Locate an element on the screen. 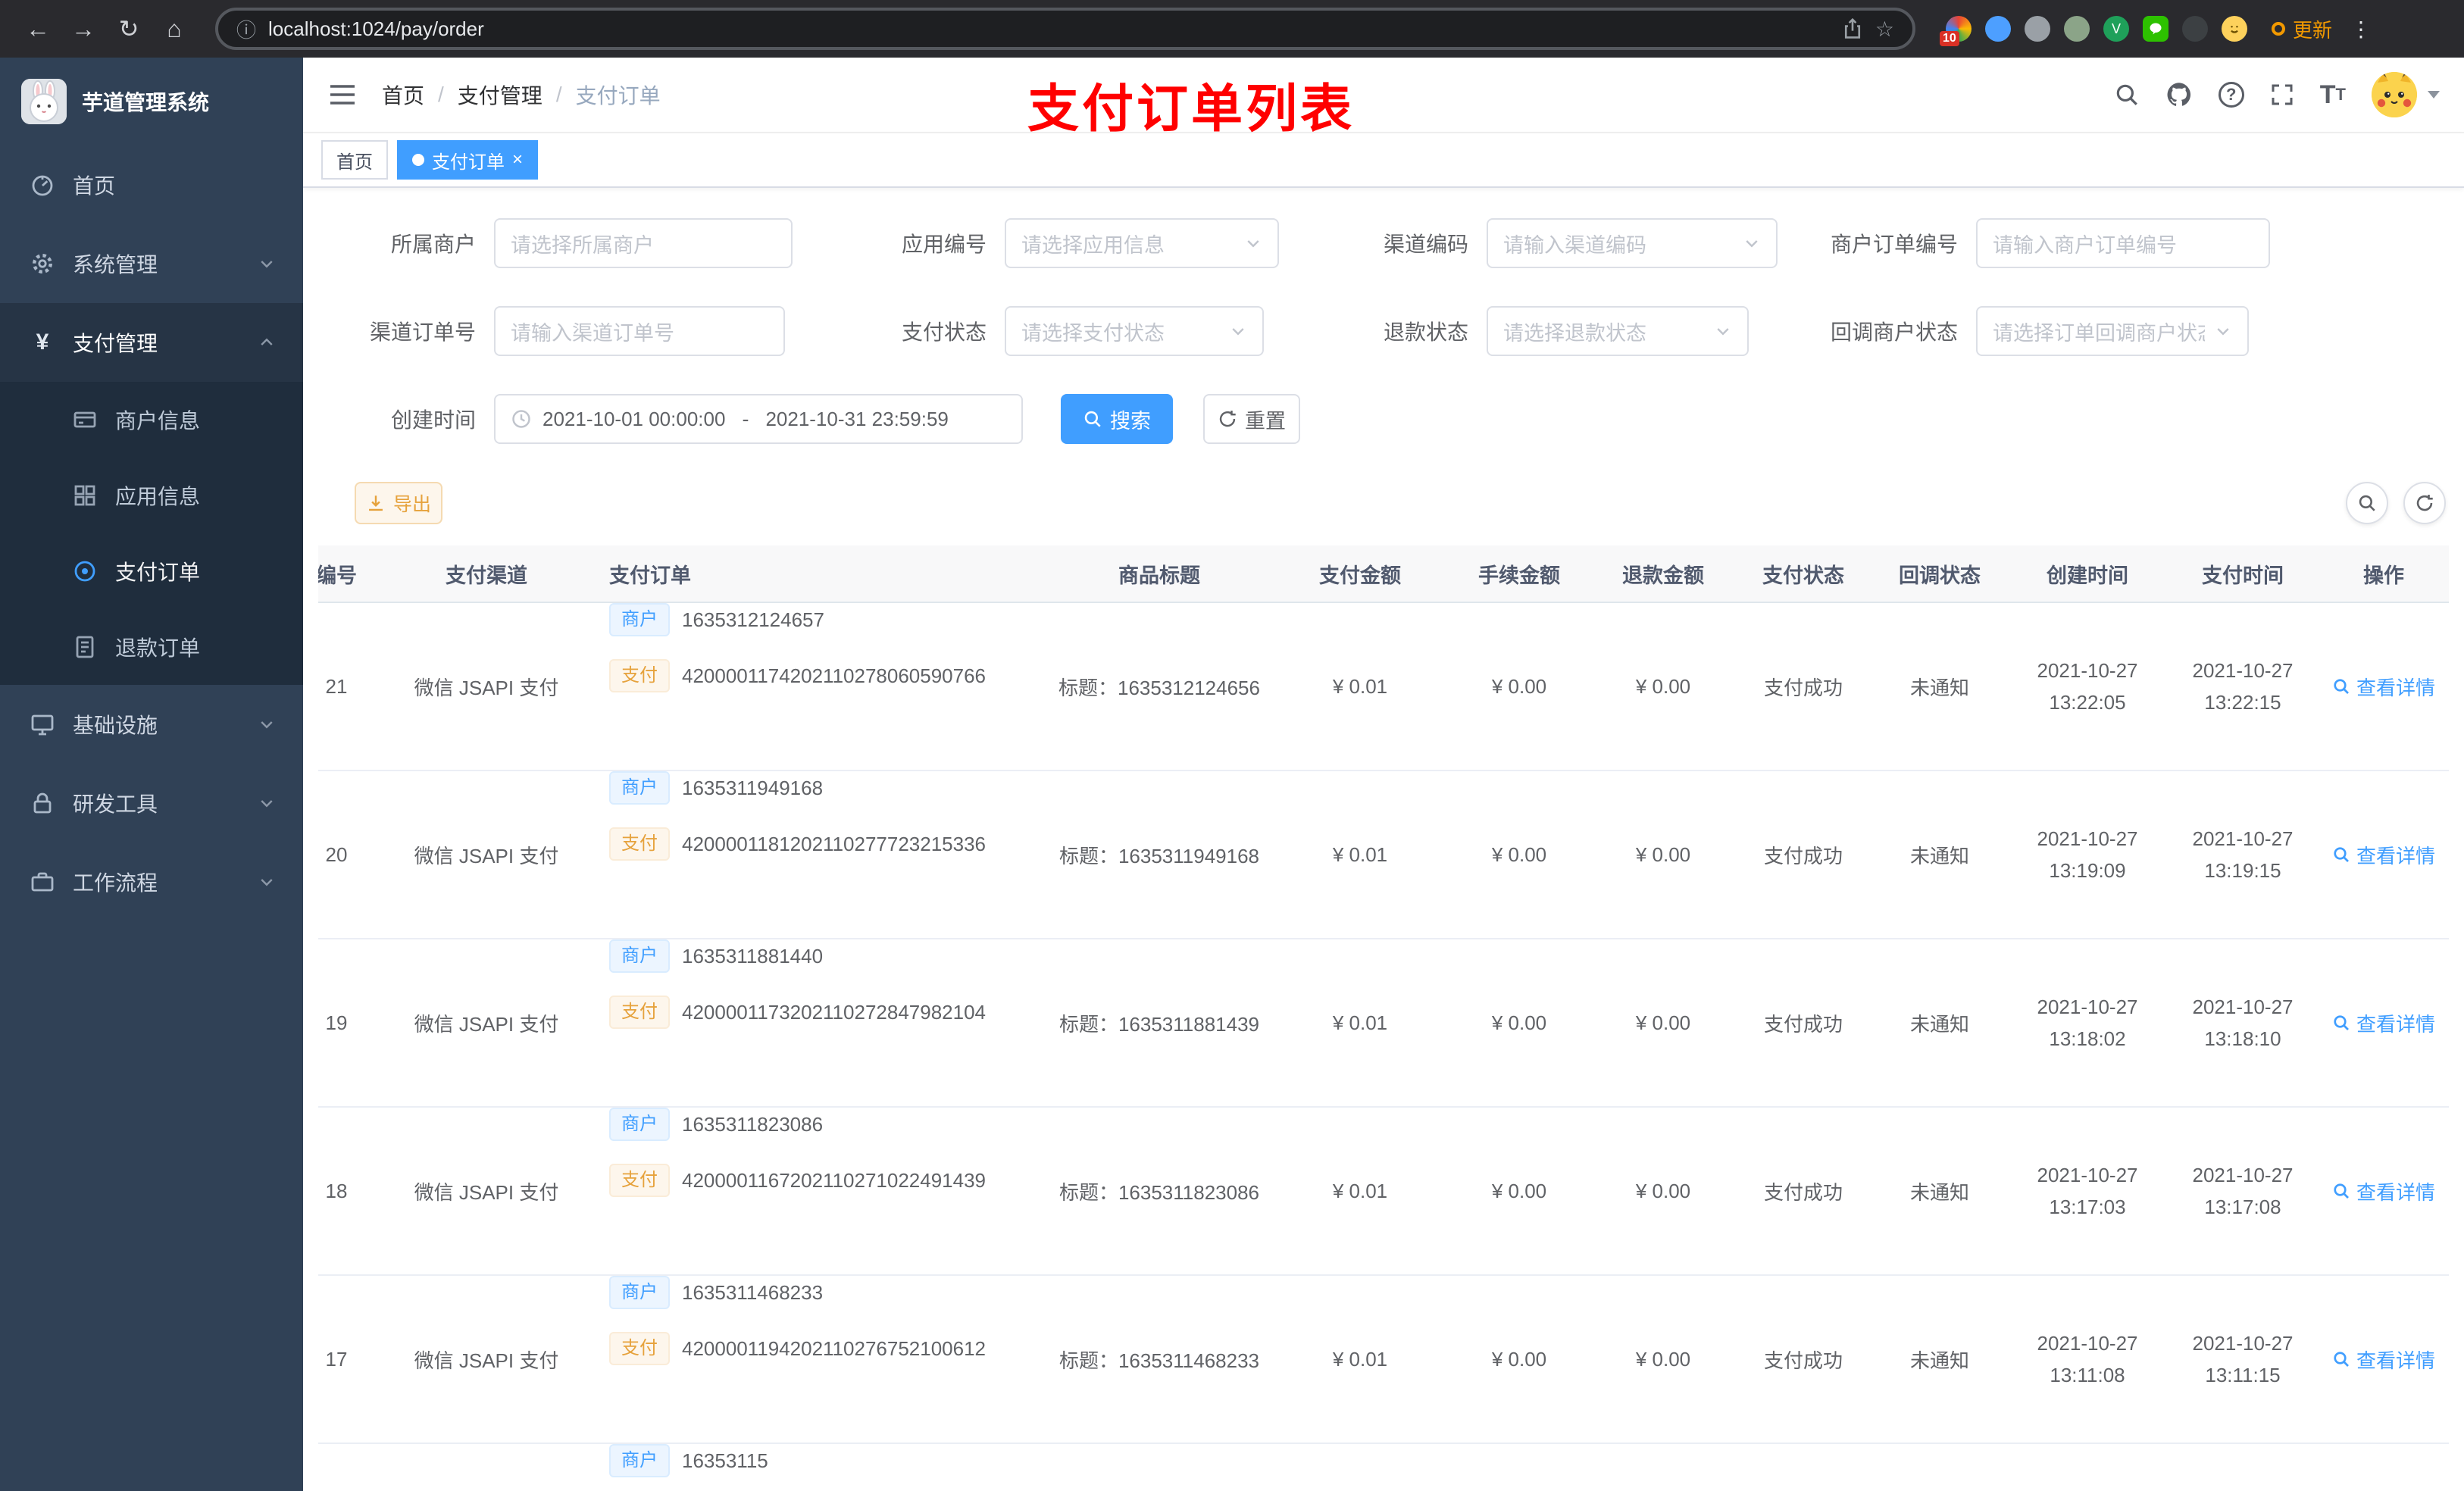 Image resolution: width=2464 pixels, height=1491 pixels. extension-chat-icon is located at coordinates (2156, 29).